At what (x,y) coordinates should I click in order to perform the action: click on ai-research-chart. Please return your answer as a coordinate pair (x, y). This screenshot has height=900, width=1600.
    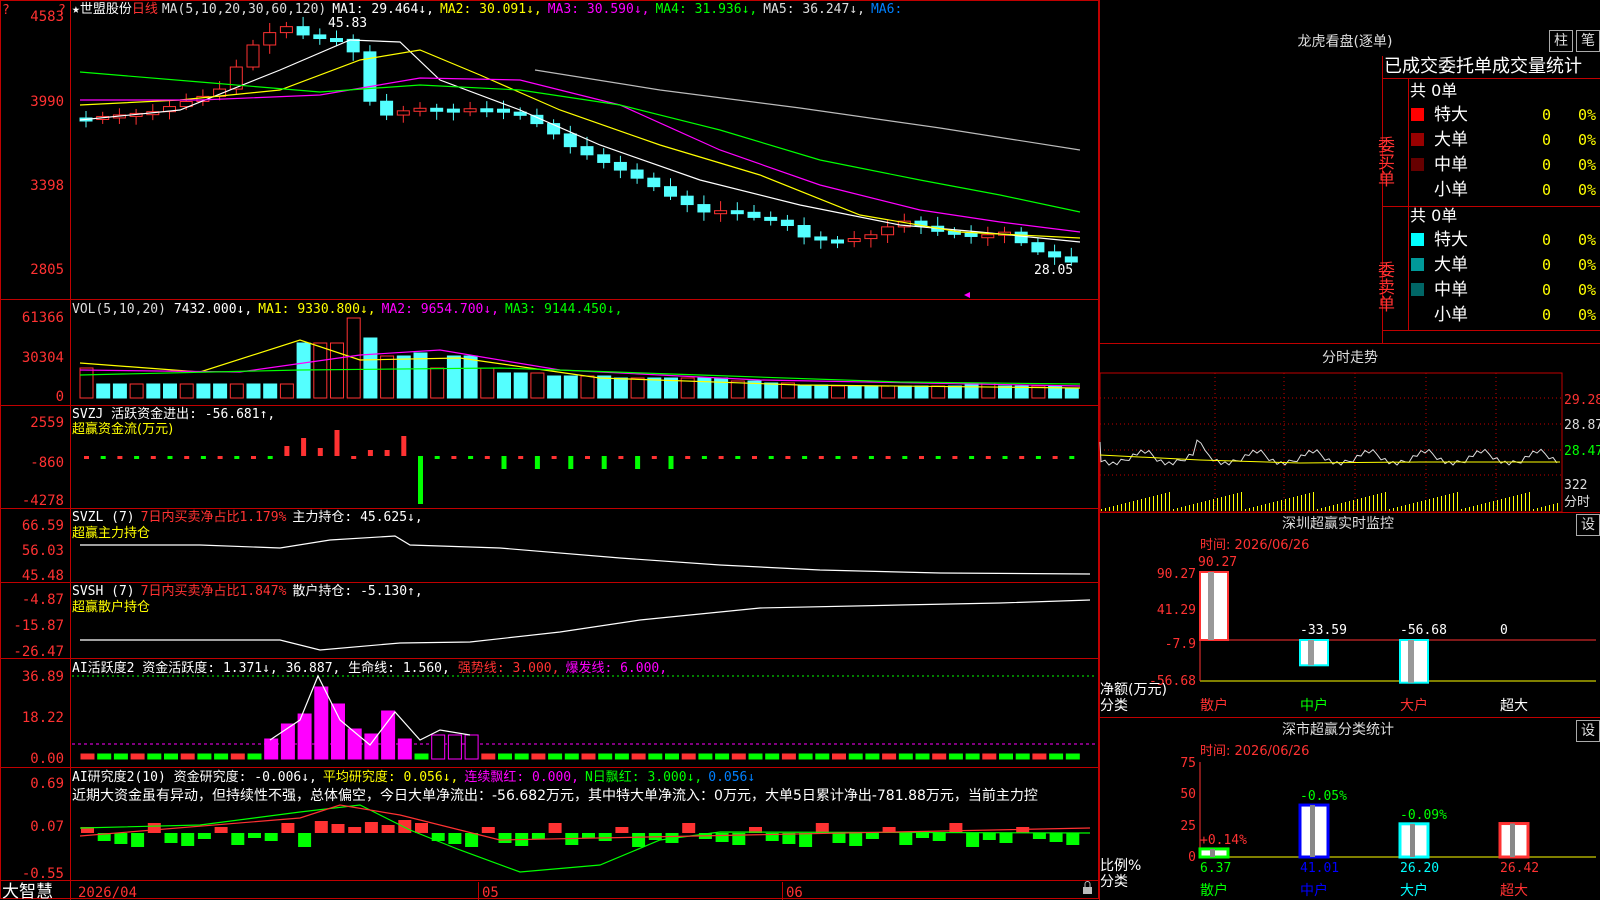
    Looking at the image, I should click on (585, 838).